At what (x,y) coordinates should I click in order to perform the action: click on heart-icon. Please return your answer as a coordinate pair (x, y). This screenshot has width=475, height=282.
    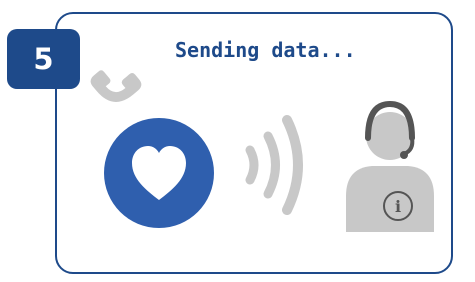
    Looking at the image, I should click on (159, 173).